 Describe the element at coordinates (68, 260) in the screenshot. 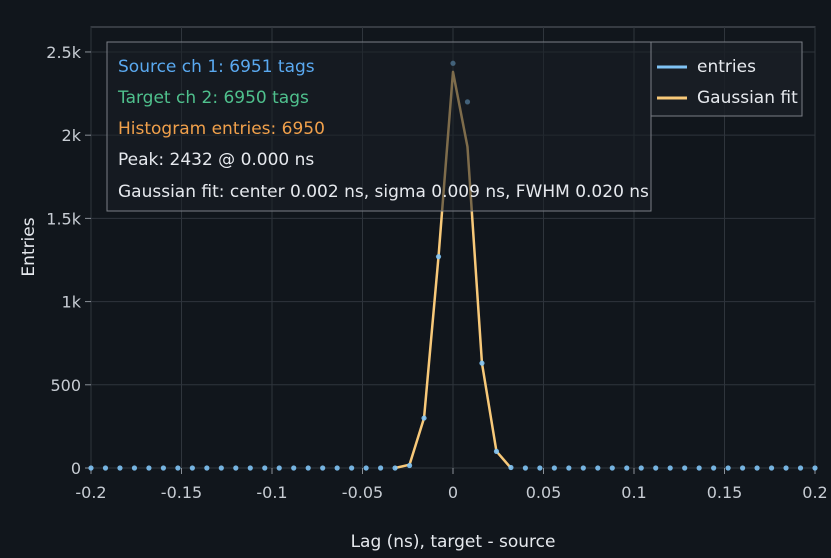

I see `y-axis-ticks: 0 500 1k 1.5k 2k 2.5k` at that location.